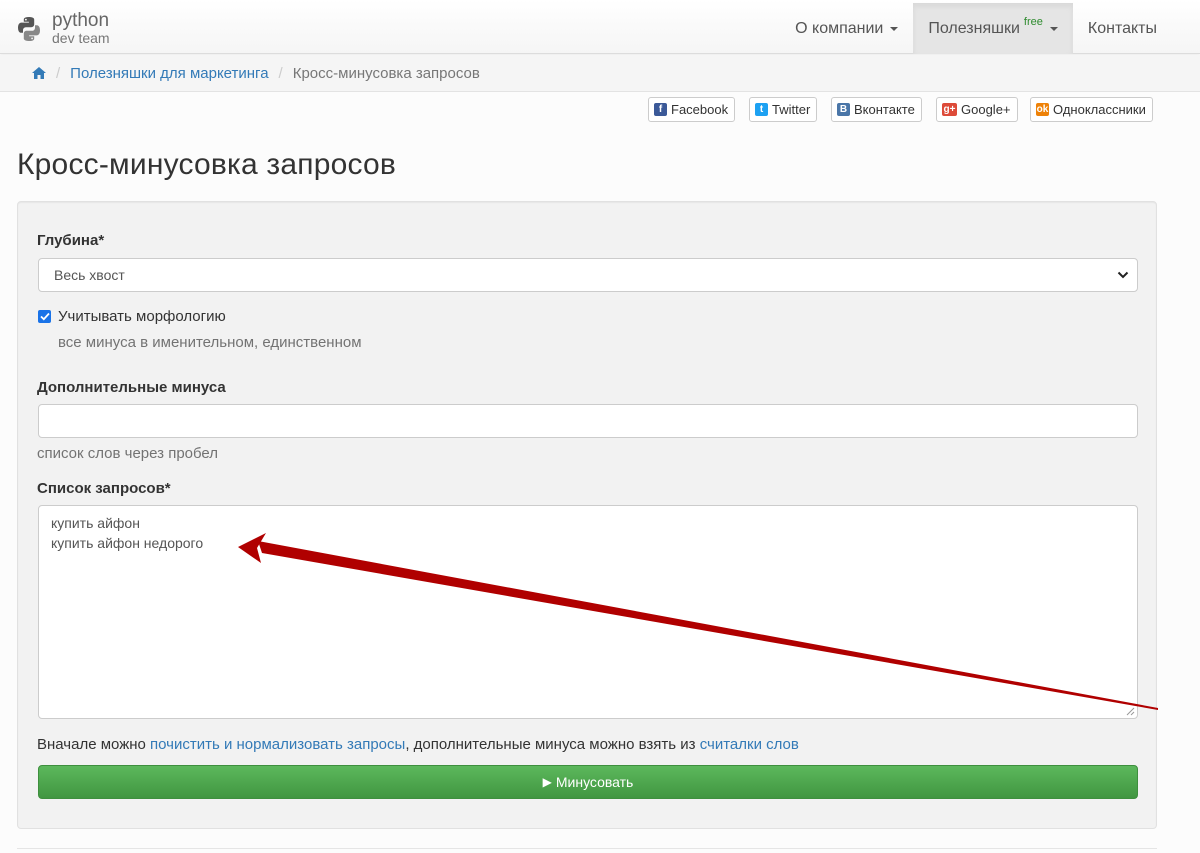  I want to click on morphology-checkbox, so click(44, 316).